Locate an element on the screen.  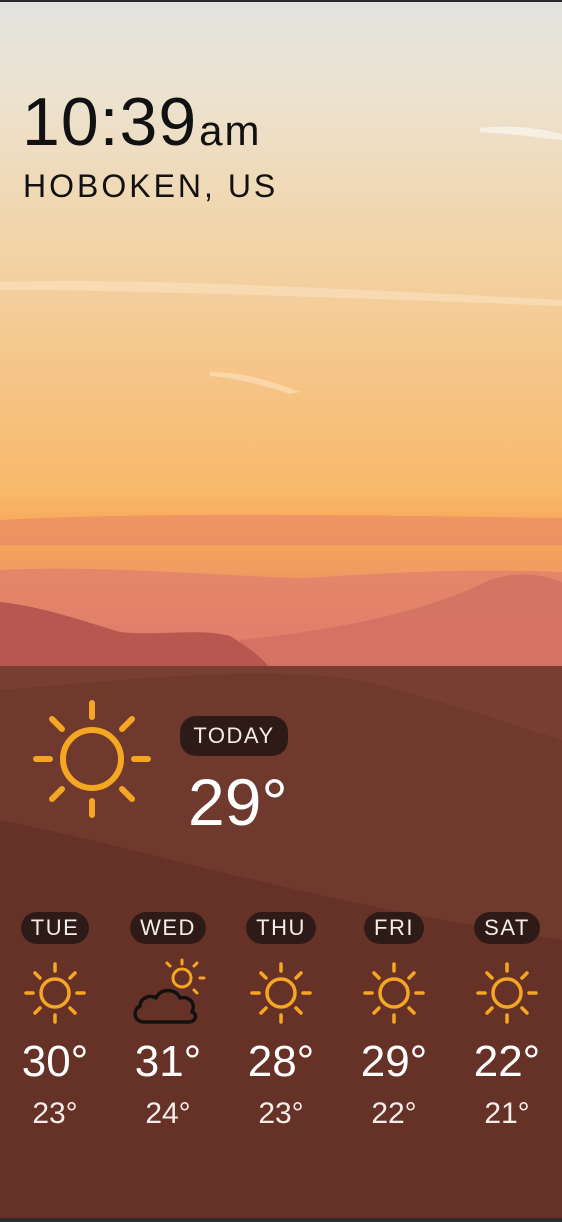
forecast-day: TUE 30° 23° is located at coordinates (55, 1022).